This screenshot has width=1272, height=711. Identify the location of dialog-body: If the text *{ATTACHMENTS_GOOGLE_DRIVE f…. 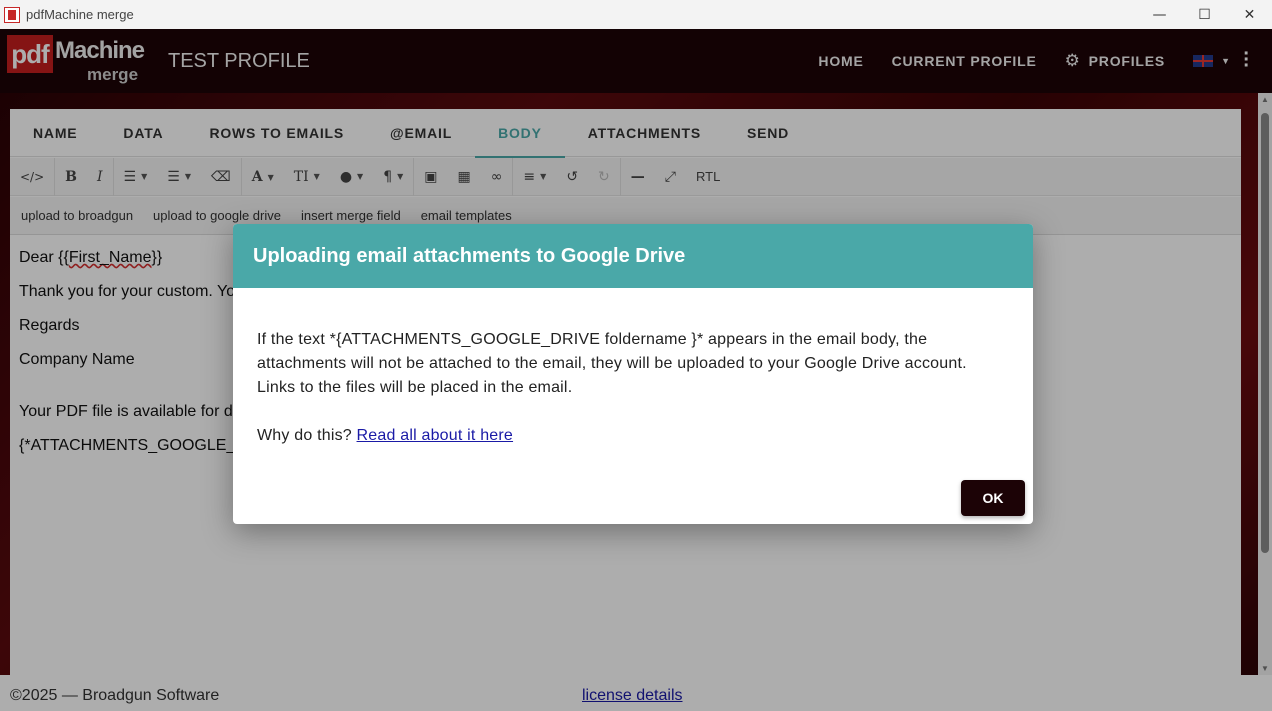
(633, 368).